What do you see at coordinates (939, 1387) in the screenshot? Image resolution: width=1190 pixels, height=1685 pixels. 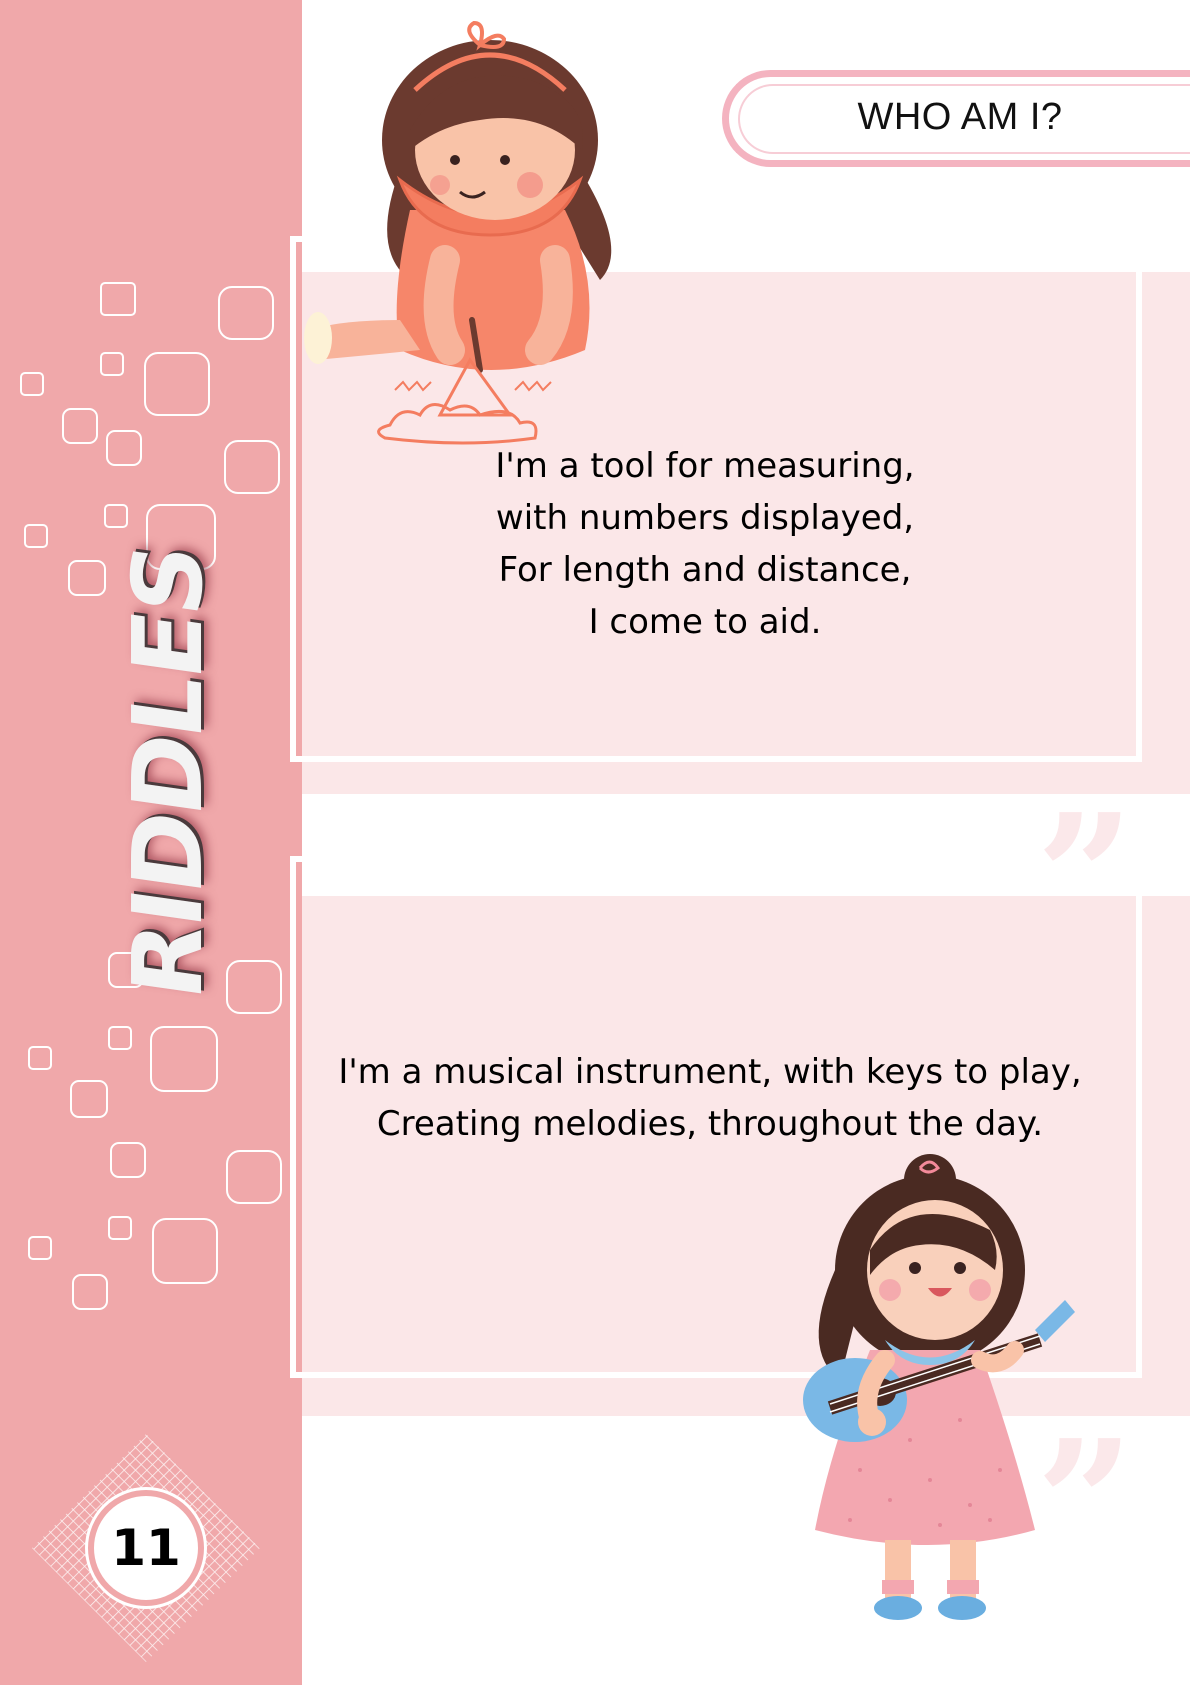 I see `girl-with-ukulele-icon` at bounding box center [939, 1387].